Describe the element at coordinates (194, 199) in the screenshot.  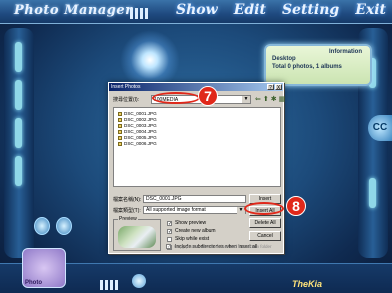
I see `filename-input: DSC_0001.JPG` at that location.